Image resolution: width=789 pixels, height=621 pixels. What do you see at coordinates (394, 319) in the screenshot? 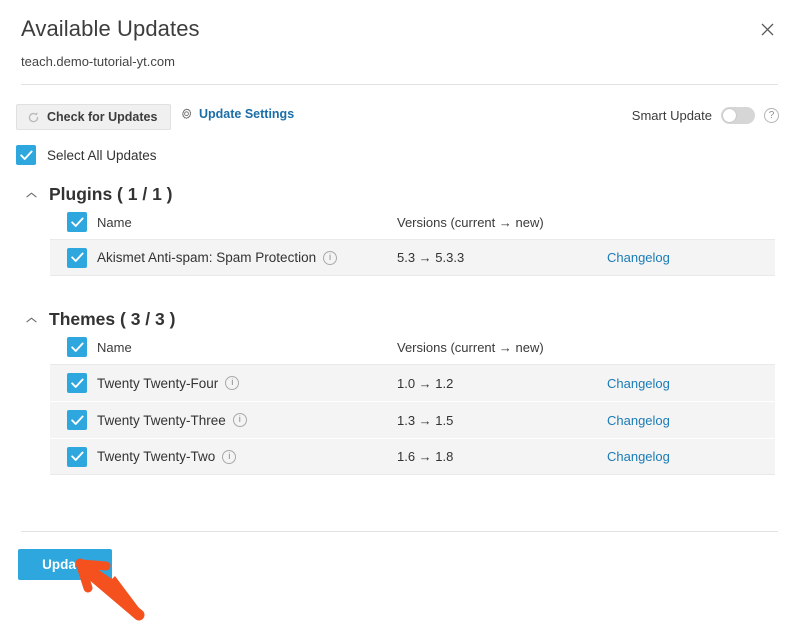
I see `section-themes-header: Themes ( 3 / 3 )` at bounding box center [394, 319].